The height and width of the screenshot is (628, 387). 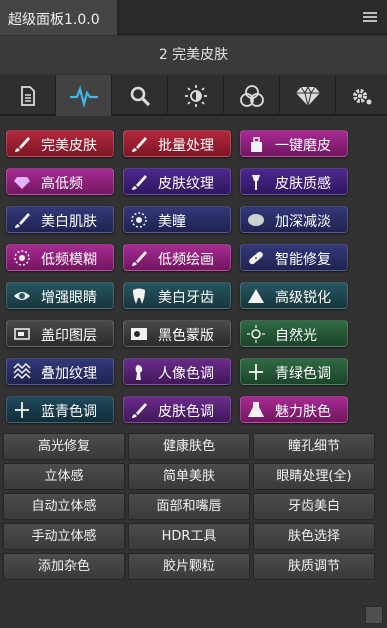 What do you see at coordinates (186, 260) in the screenshot?
I see `skin-tool-label: 低频绘画` at bounding box center [186, 260].